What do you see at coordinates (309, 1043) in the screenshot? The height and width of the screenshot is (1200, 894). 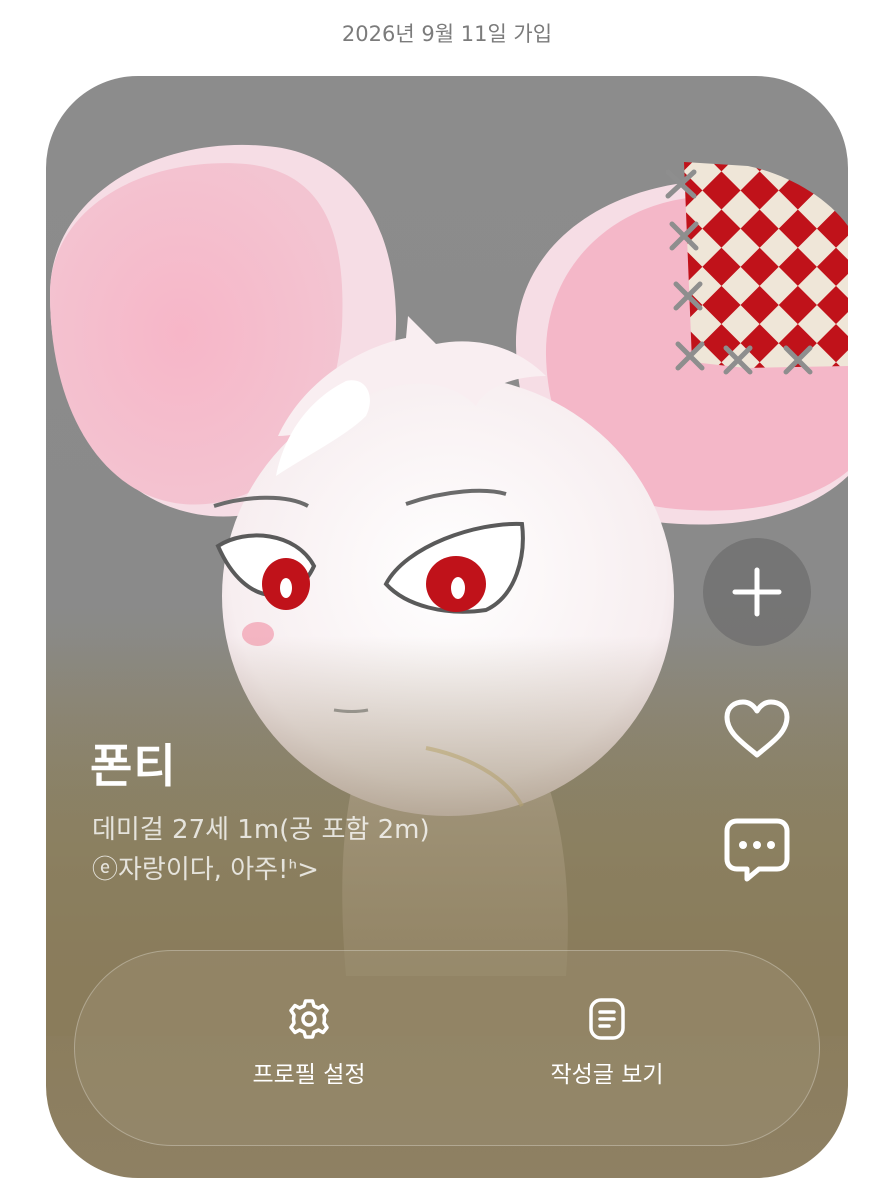 I see `profile-settings-button: 프로필 설정` at bounding box center [309, 1043].